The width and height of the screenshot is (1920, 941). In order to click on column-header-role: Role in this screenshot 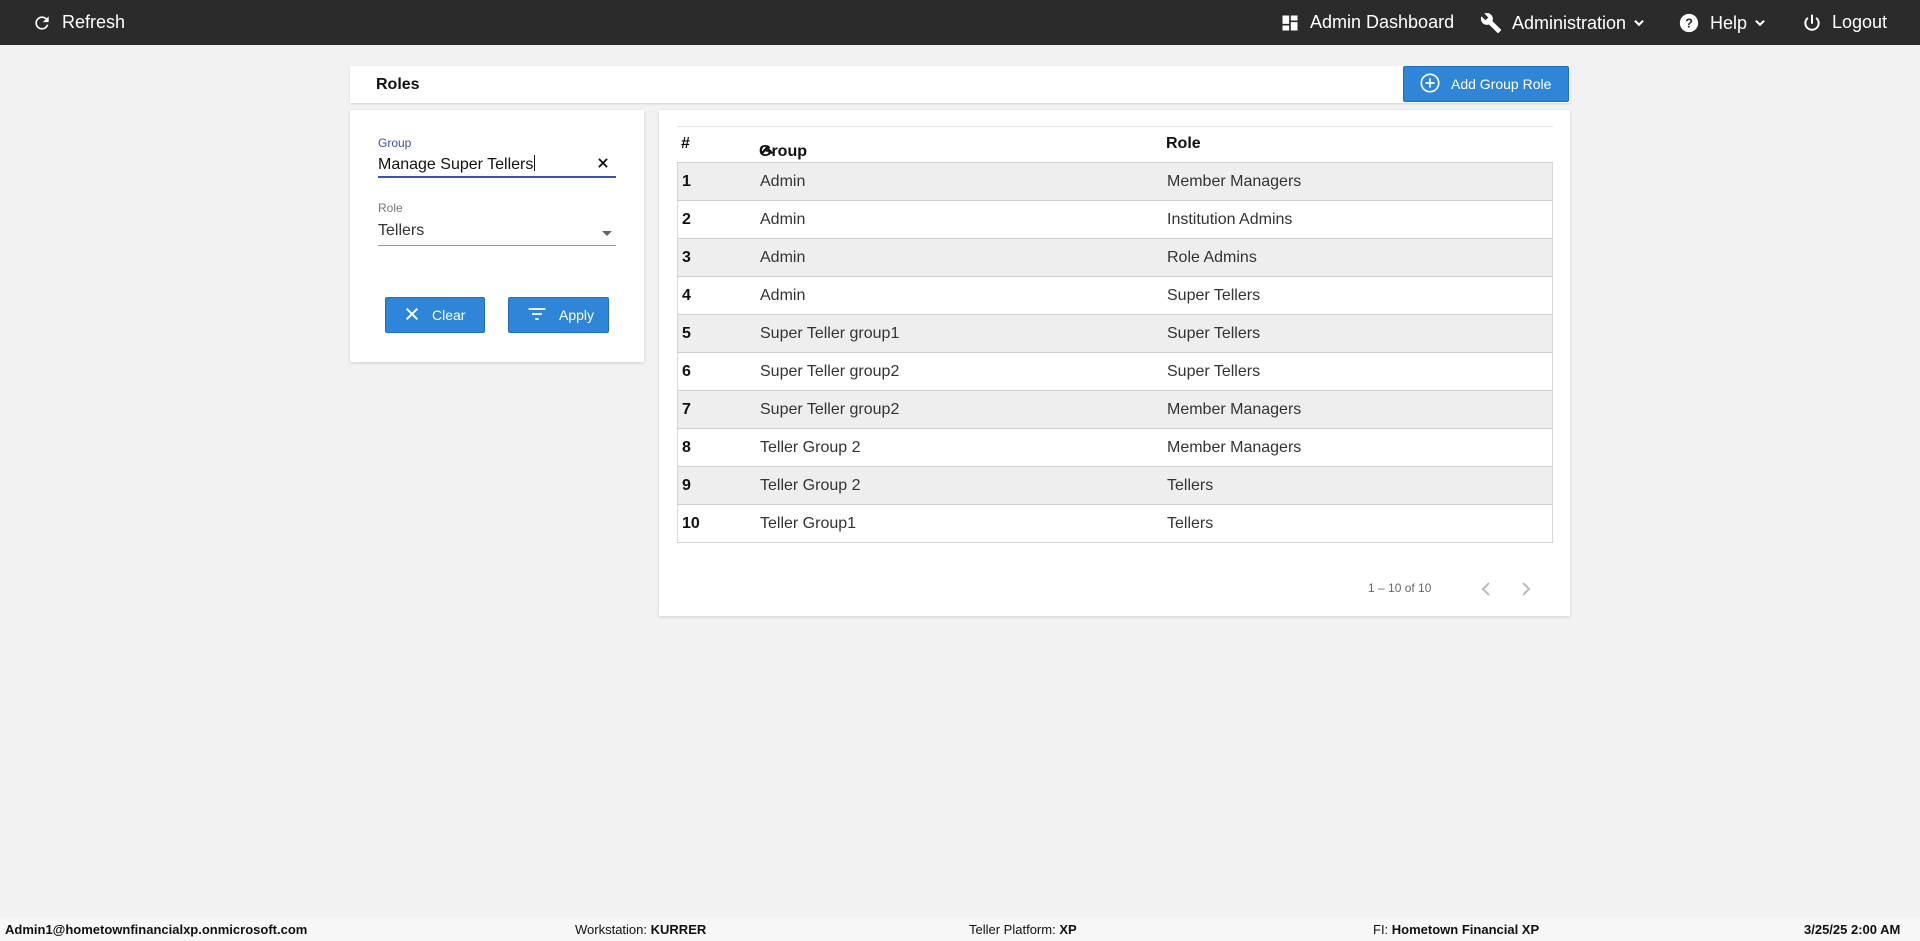, I will do `click(1183, 144)`.